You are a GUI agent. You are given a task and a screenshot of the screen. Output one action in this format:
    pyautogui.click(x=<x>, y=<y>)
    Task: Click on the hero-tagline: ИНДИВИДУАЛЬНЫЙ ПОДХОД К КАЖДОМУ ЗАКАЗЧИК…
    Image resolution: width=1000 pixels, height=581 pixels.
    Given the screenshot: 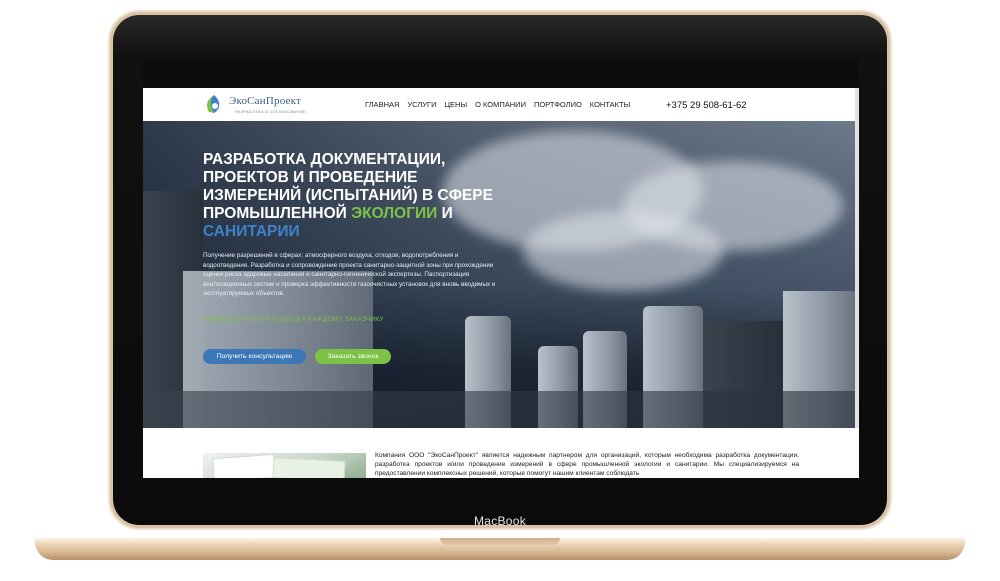 What is the action you would take?
    pyautogui.click(x=293, y=319)
    